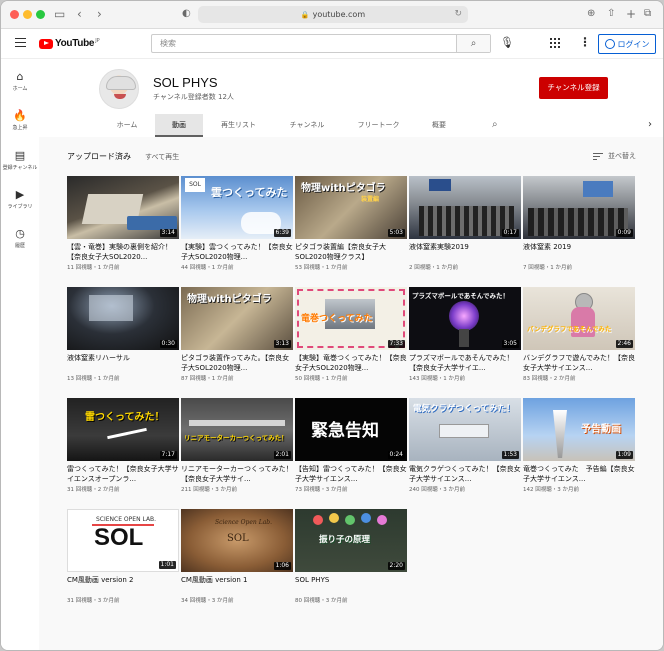 This screenshot has height=651, width=664. What do you see at coordinates (119, 89) in the screenshot?
I see `channel-avatar` at bounding box center [119, 89].